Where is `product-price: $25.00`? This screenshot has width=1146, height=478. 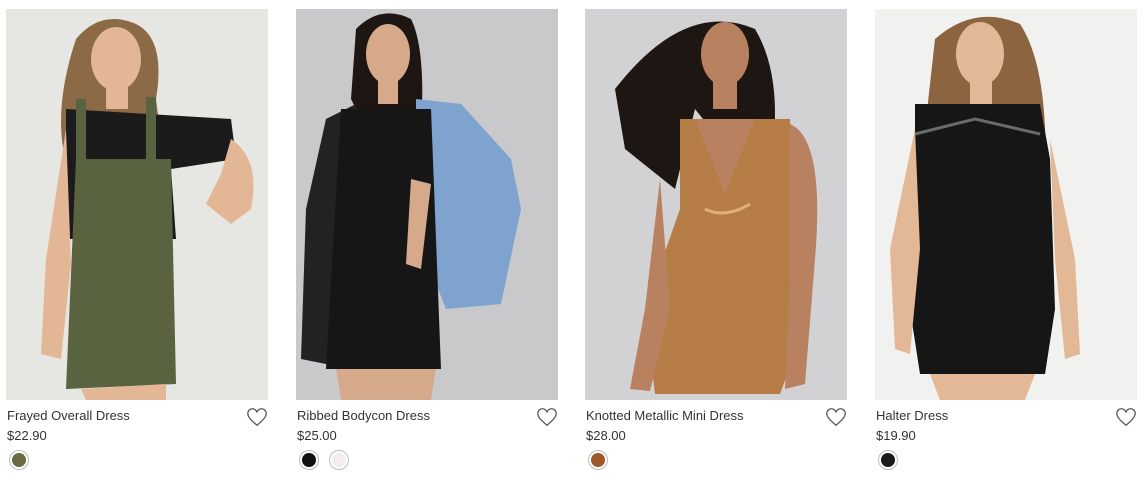
product-price: $25.00 is located at coordinates (317, 435).